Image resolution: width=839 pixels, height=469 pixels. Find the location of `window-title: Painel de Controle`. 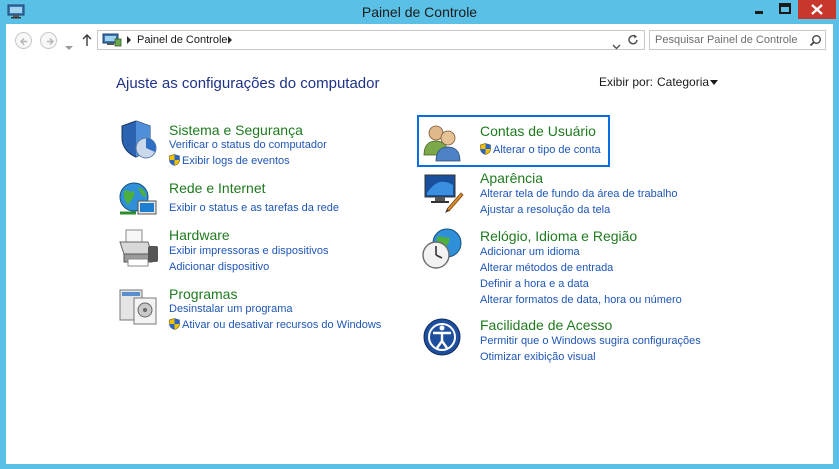

window-title: Painel de Controle is located at coordinates (419, 12).